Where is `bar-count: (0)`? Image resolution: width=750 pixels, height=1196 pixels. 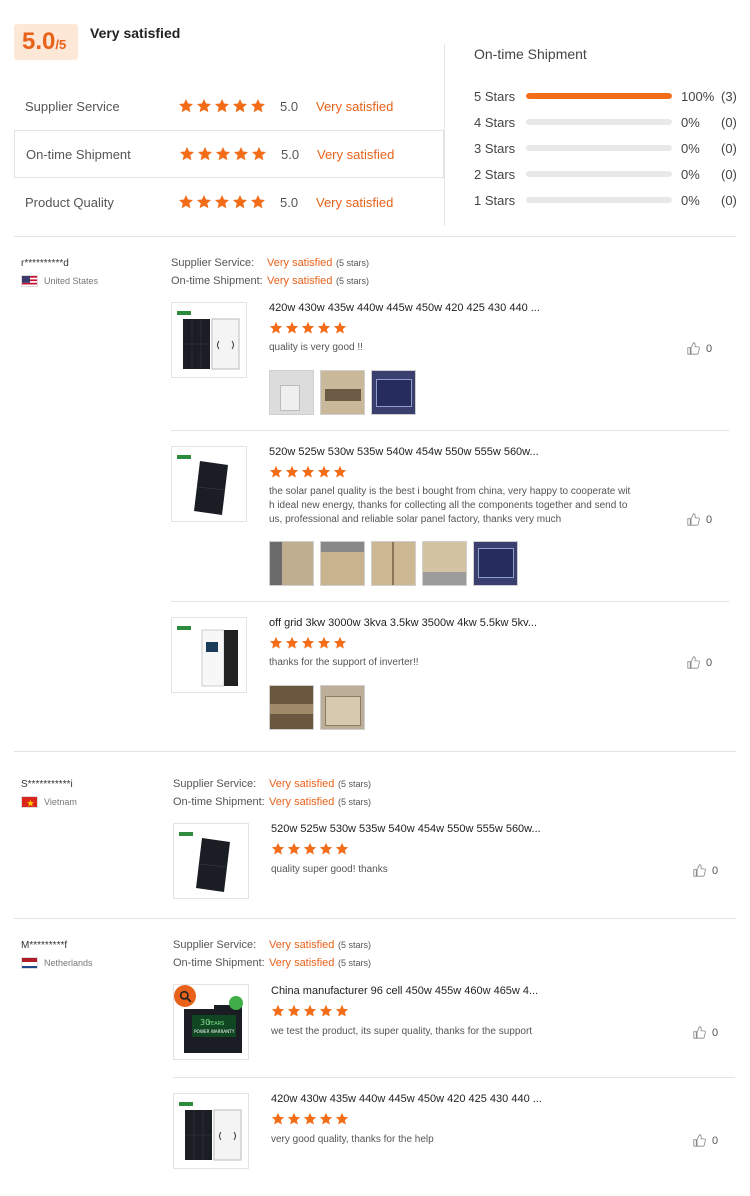 bar-count: (0) is located at coordinates (729, 174).